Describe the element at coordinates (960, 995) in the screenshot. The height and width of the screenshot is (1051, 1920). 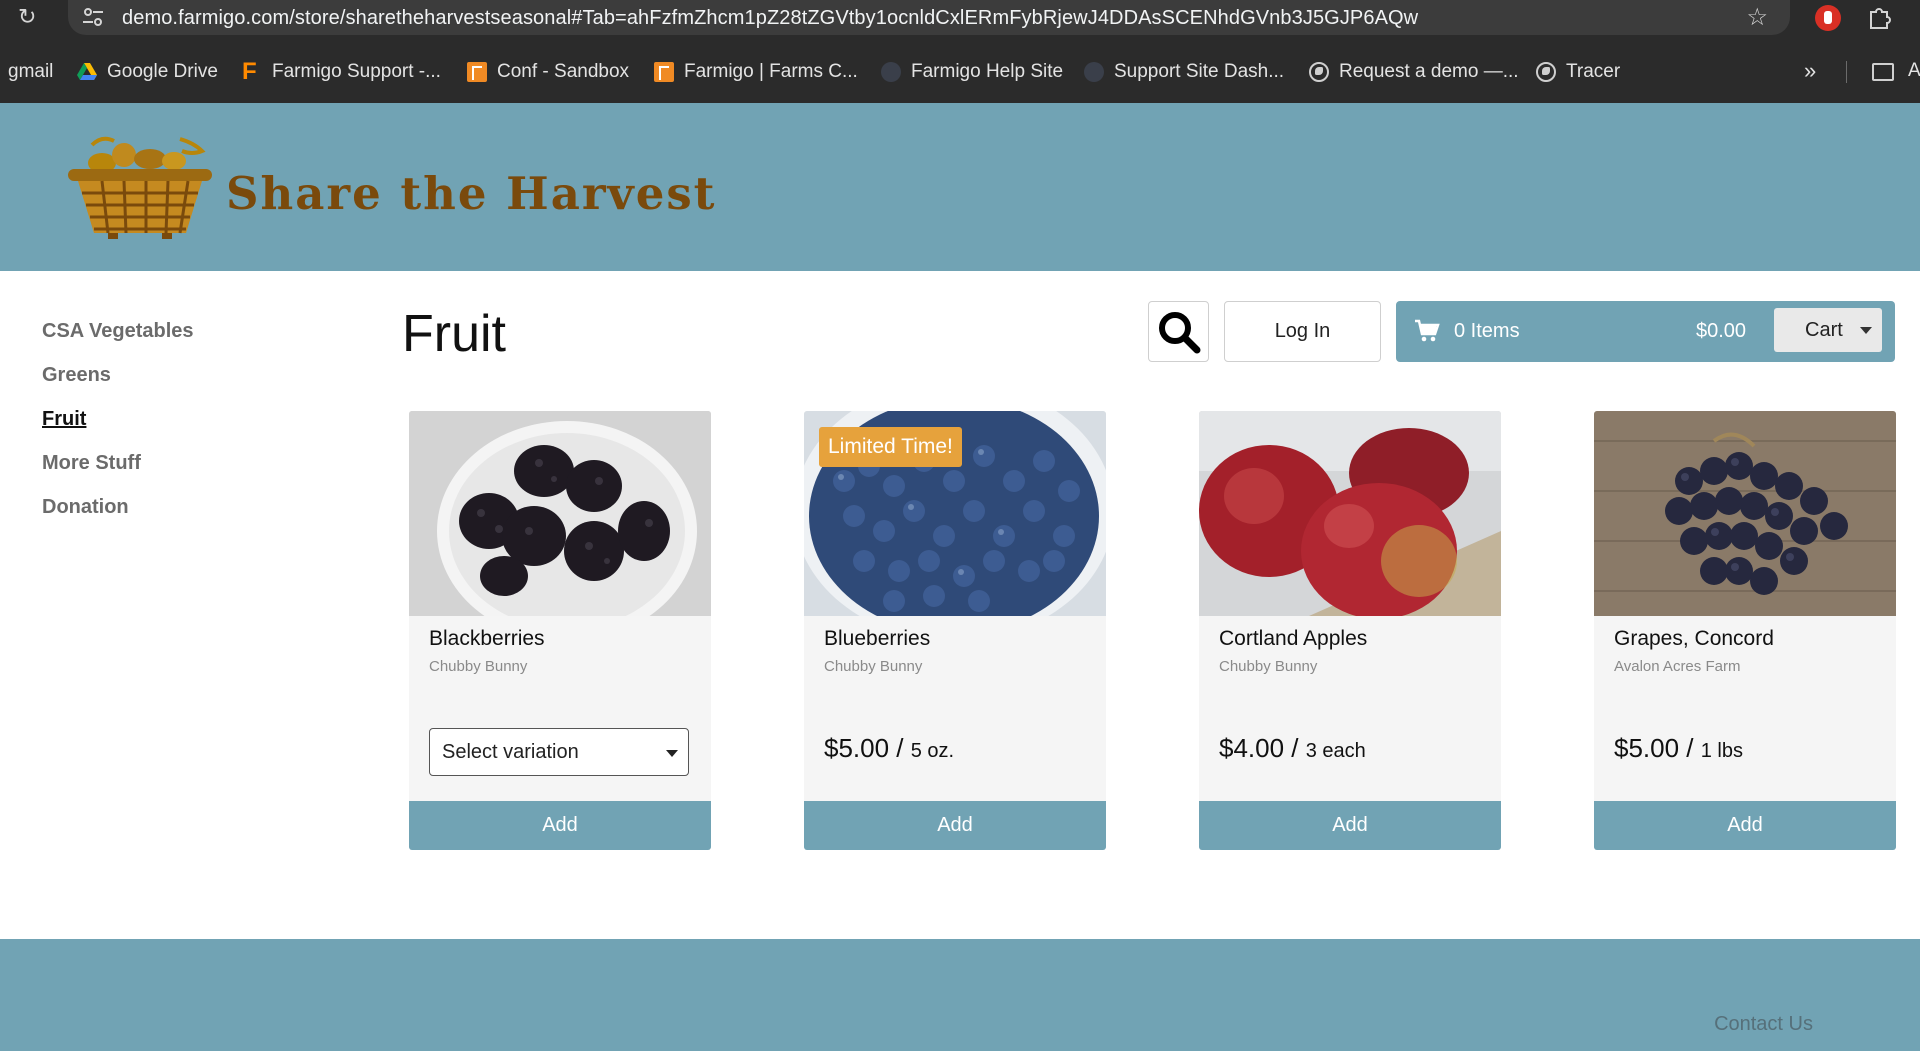
I see `site-footer: Contact Us` at that location.